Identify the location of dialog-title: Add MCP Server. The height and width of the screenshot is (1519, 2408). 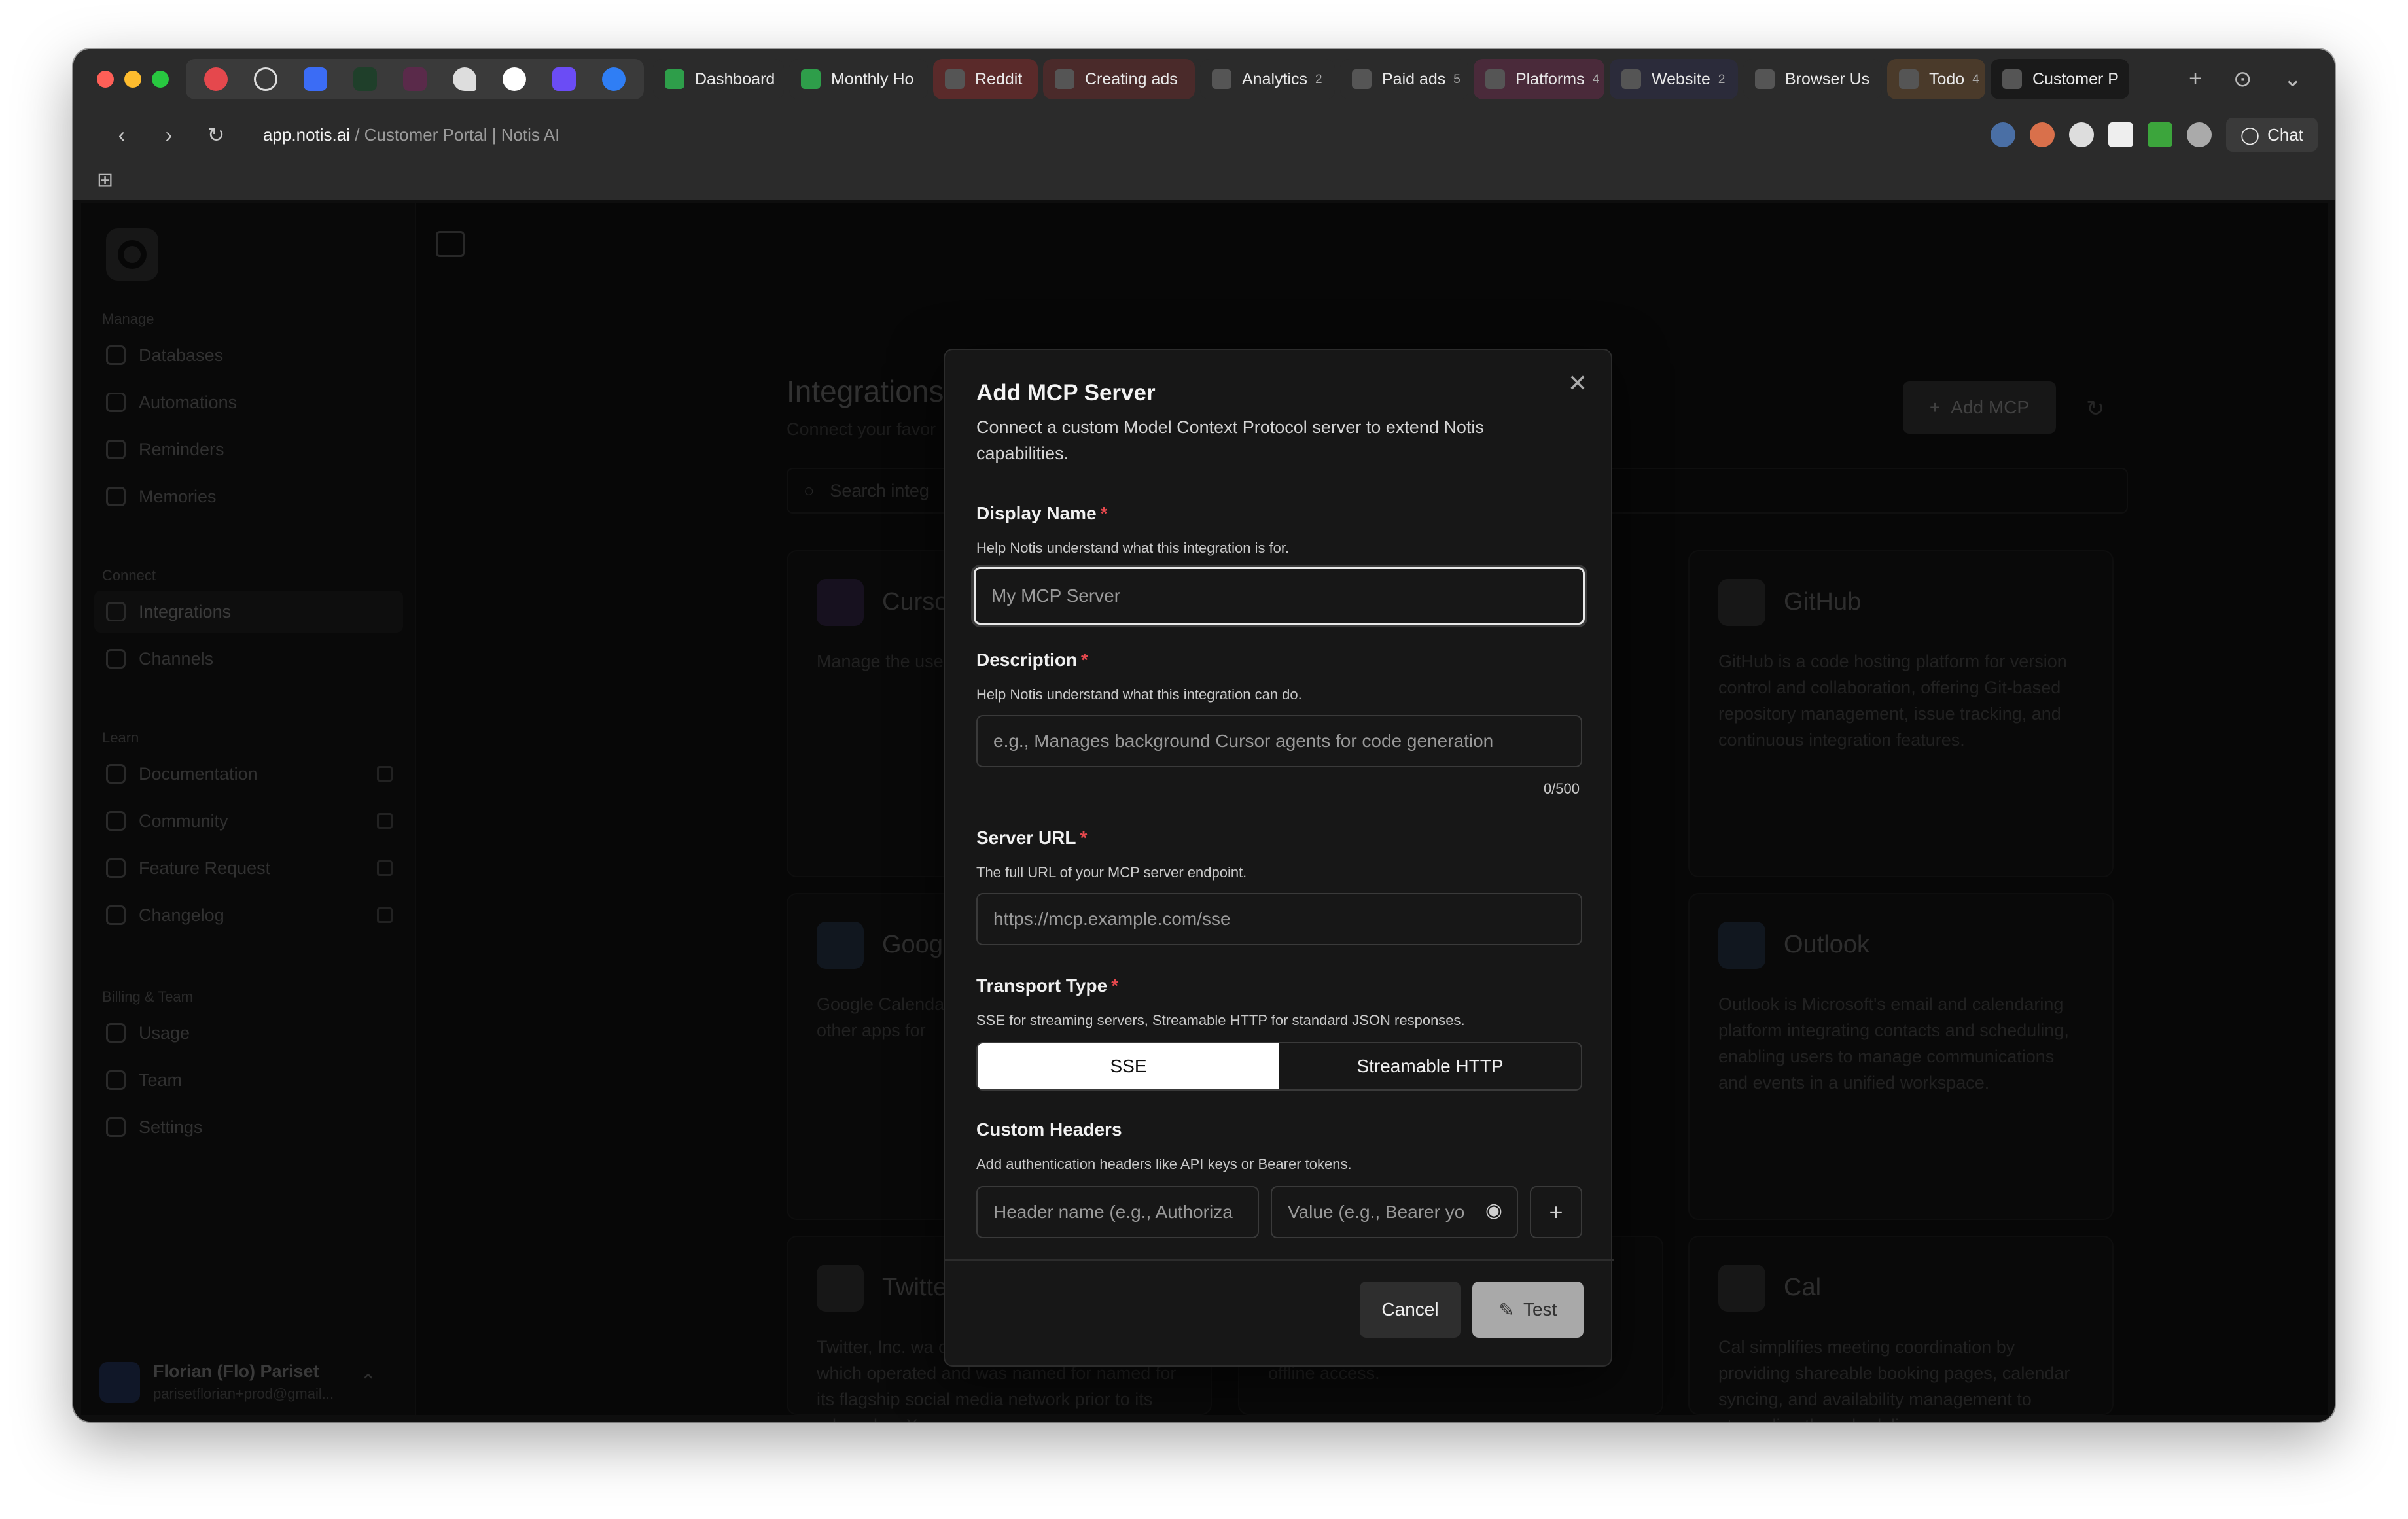
(1066, 393).